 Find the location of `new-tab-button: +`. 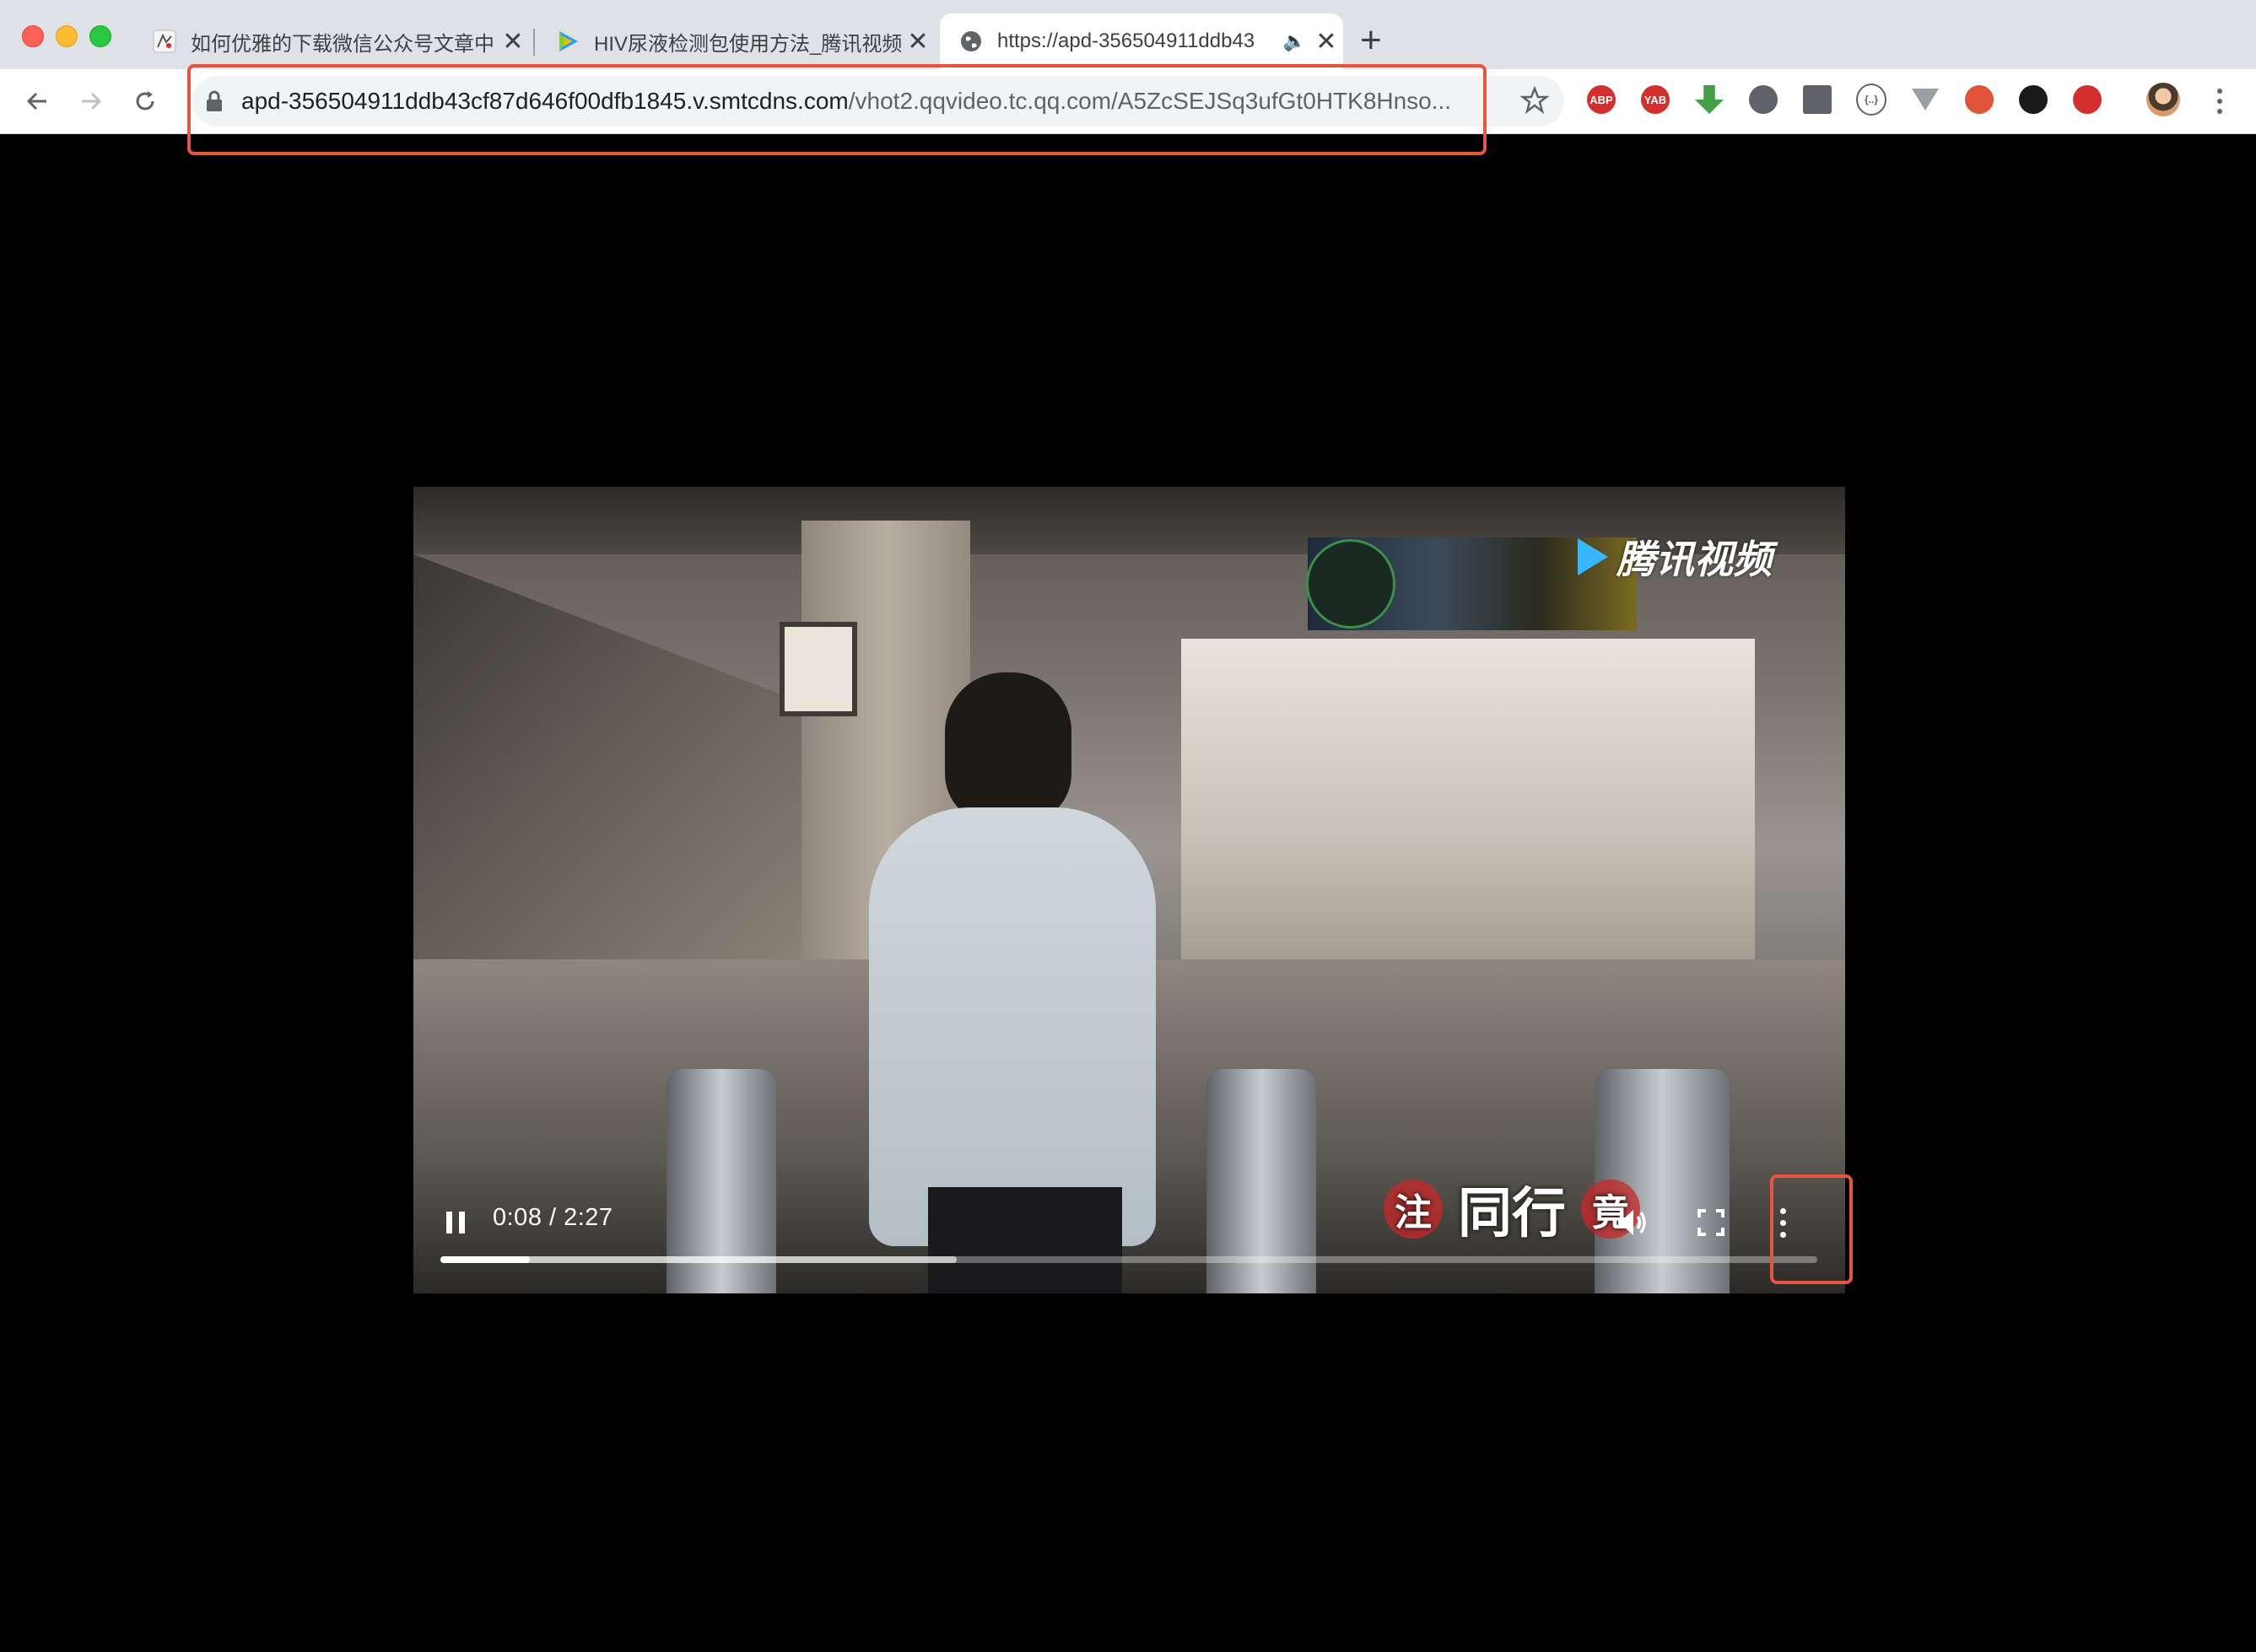

new-tab-button: + is located at coordinates (1371, 40).